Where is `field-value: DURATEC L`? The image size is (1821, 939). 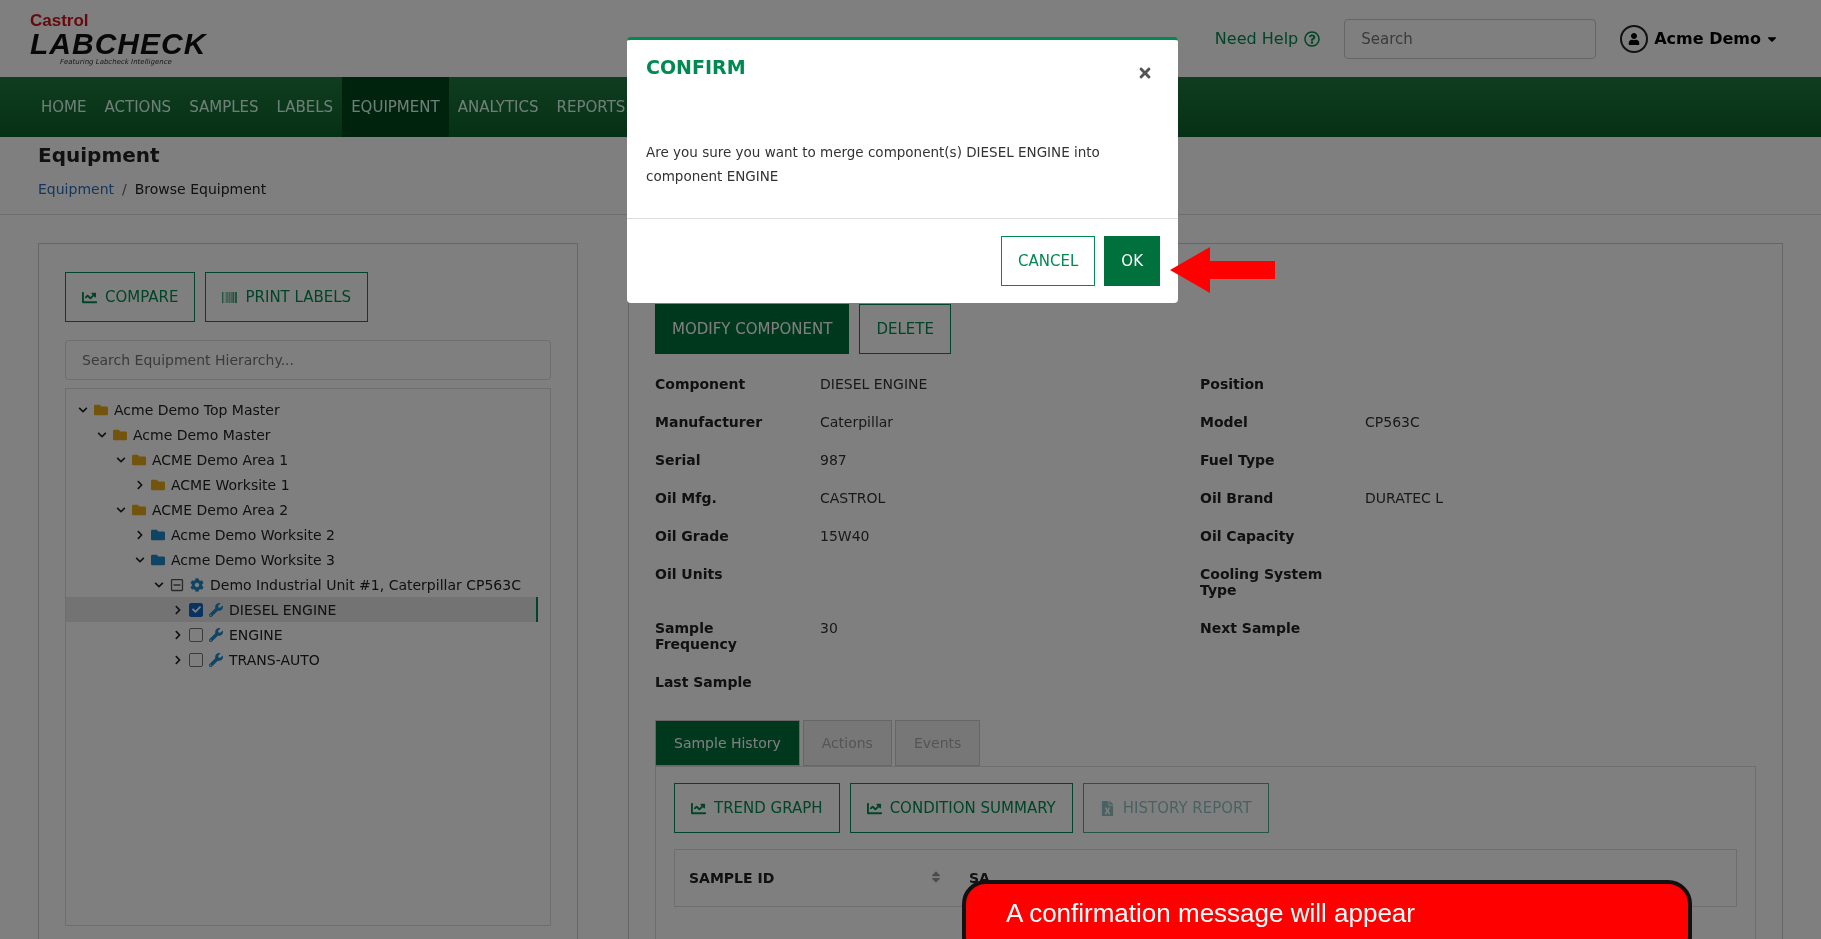 field-value: DURATEC L is located at coordinates (1405, 498).